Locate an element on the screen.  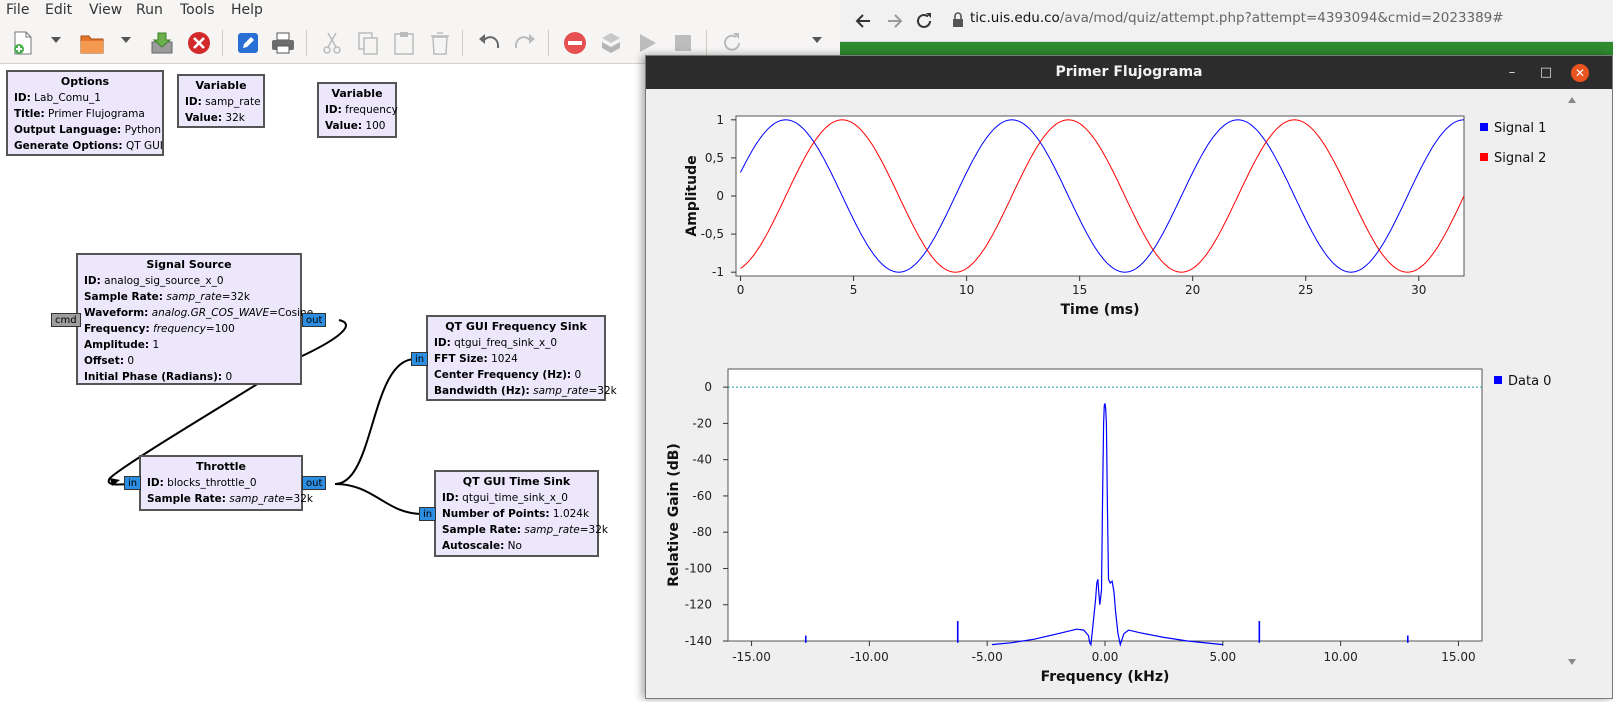
reload-page-icon is located at coordinates (924, 21).